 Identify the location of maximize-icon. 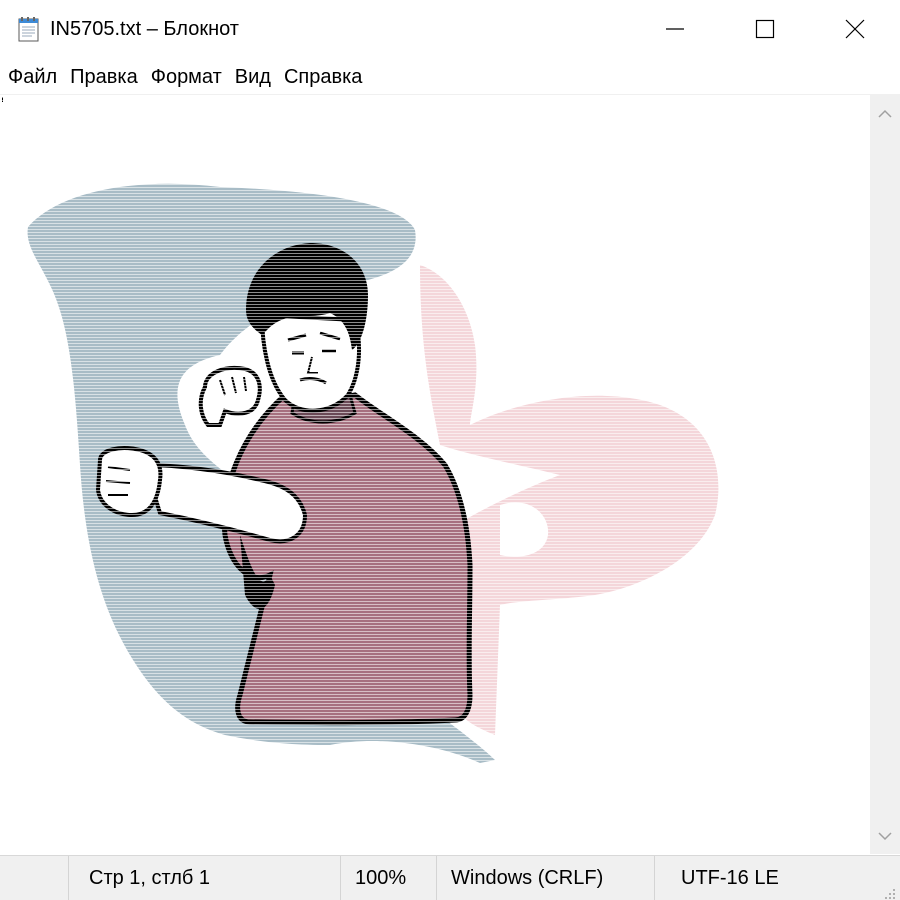
(765, 29).